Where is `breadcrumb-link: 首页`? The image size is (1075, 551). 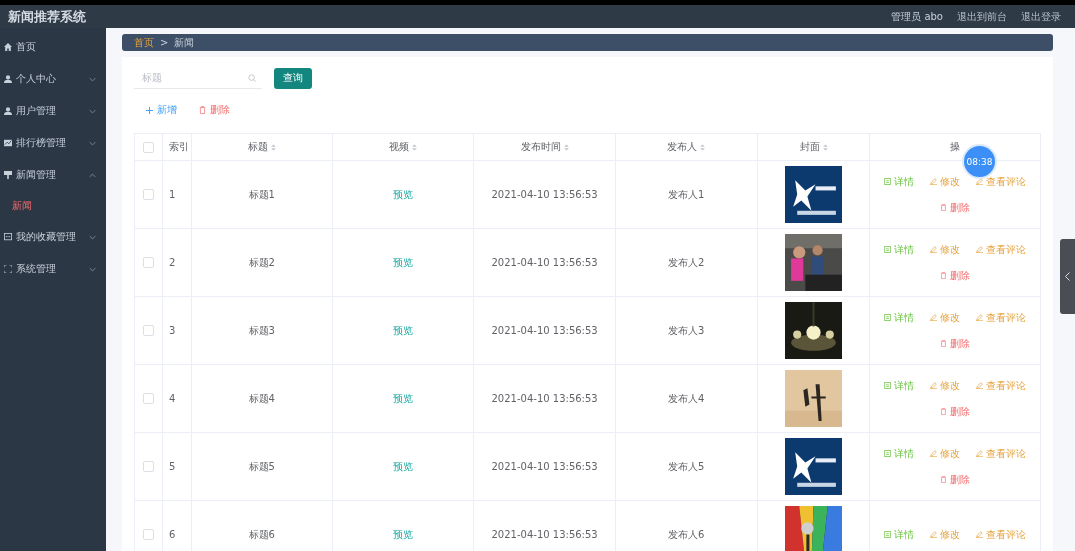
breadcrumb-link: 首页 is located at coordinates (144, 42).